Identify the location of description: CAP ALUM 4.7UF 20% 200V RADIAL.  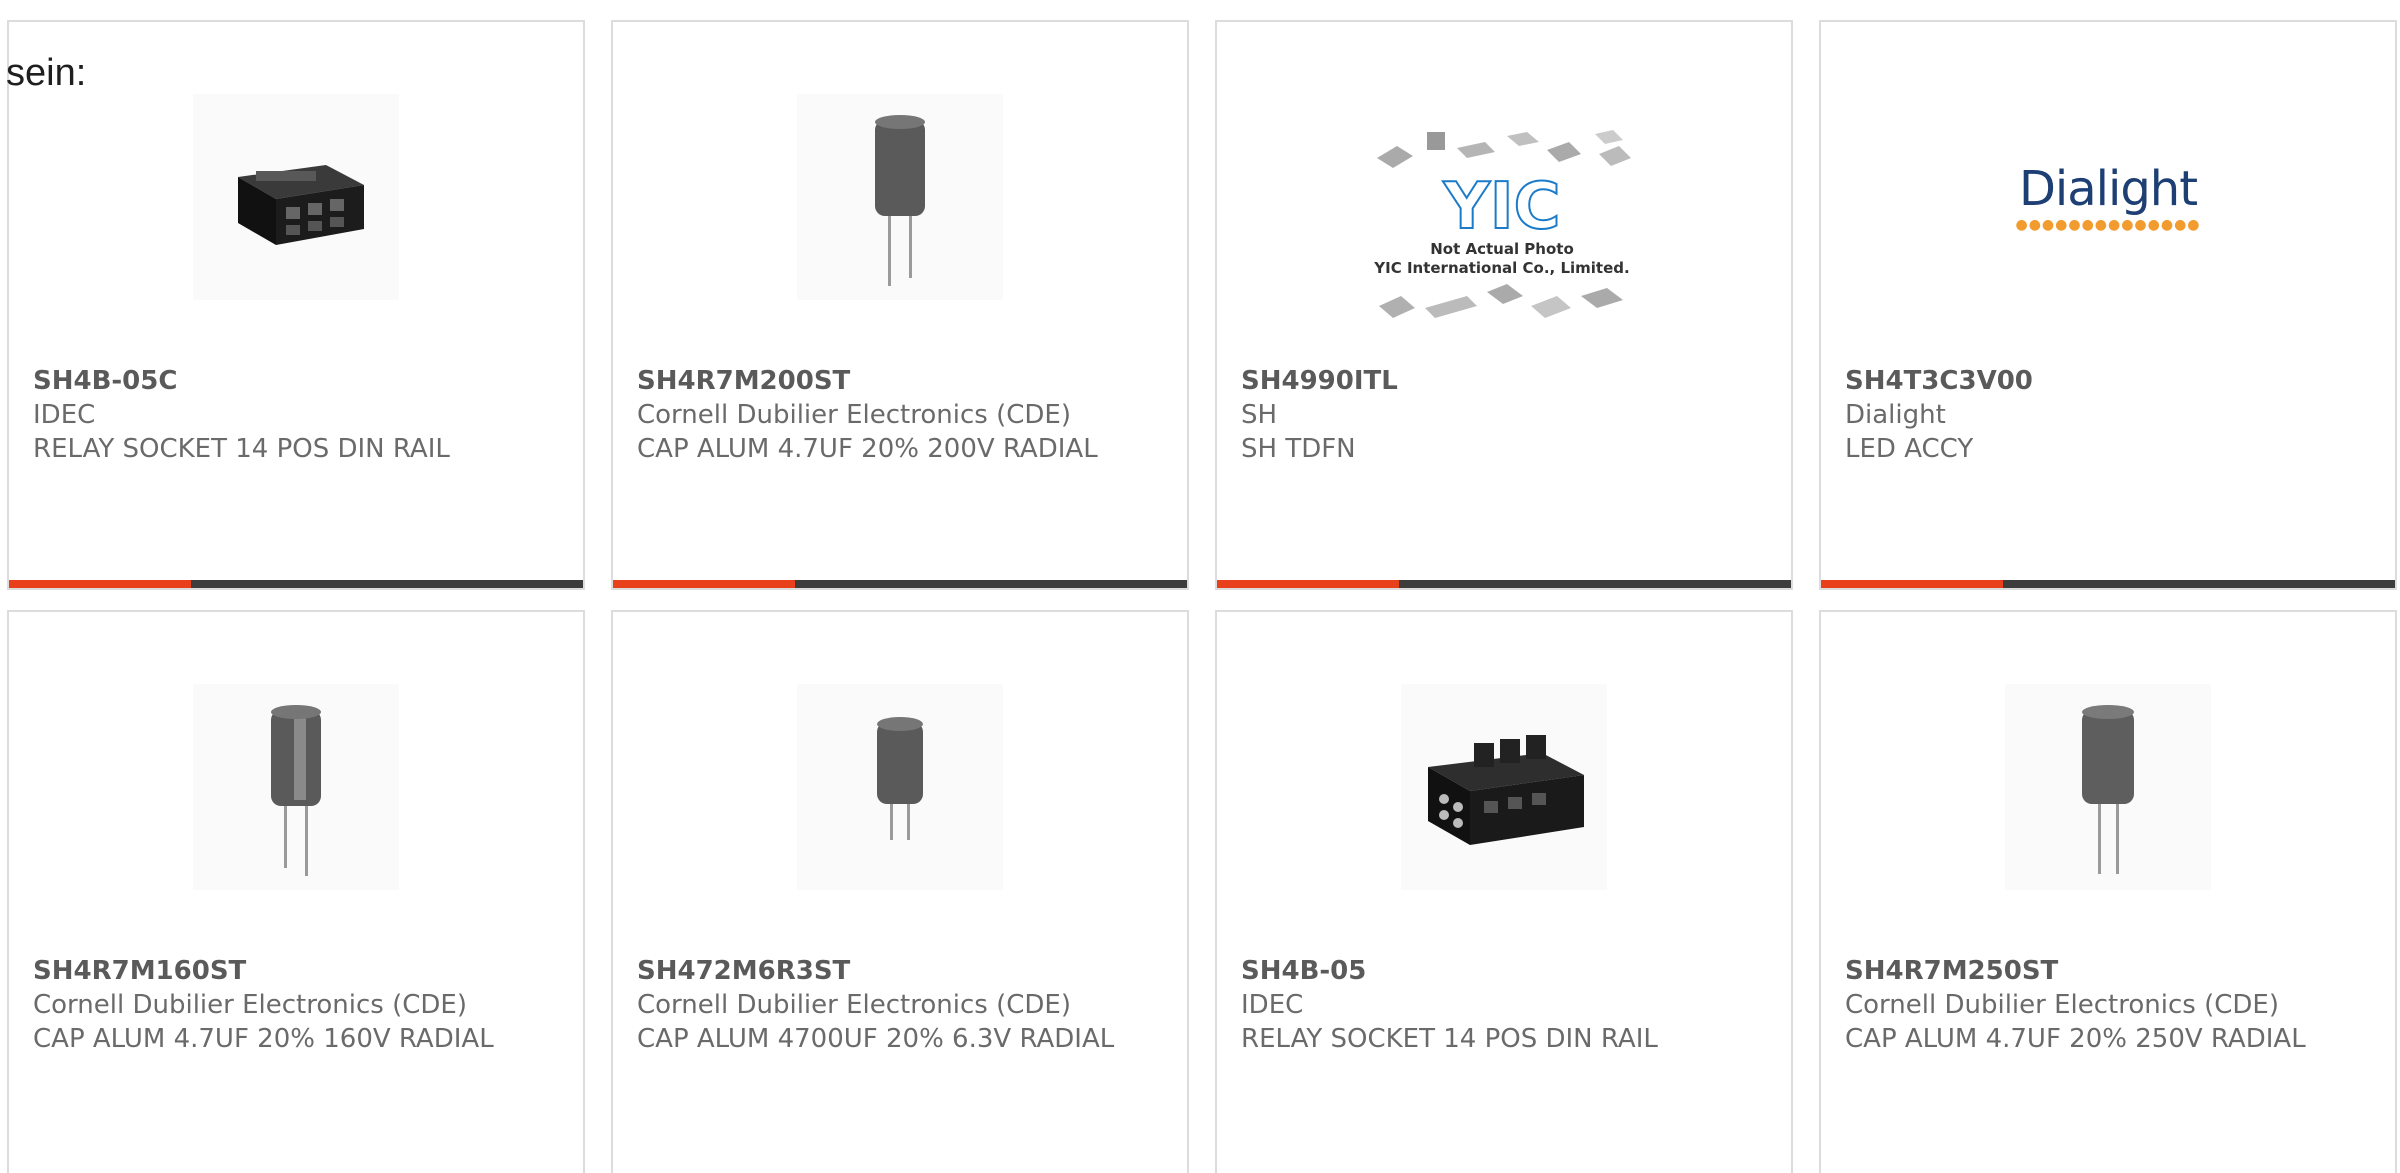
(867, 449).